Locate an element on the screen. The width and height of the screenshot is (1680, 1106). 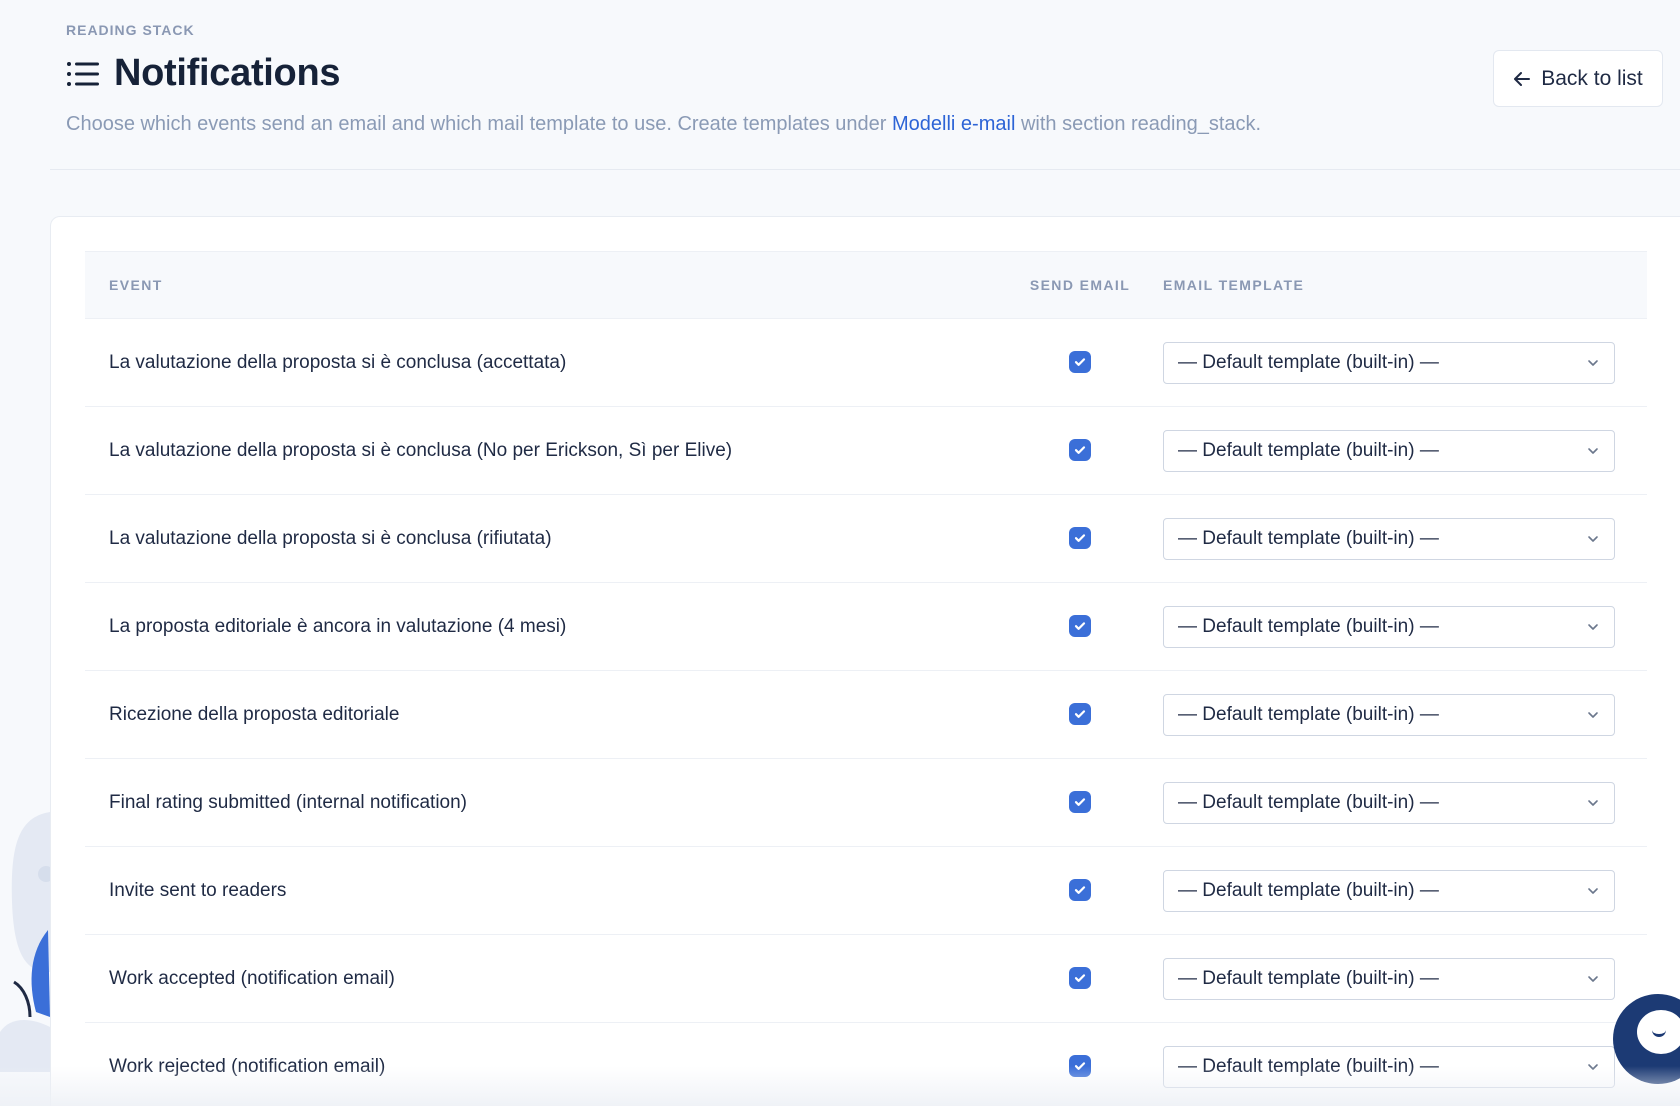
header-divider is located at coordinates (865, 169).